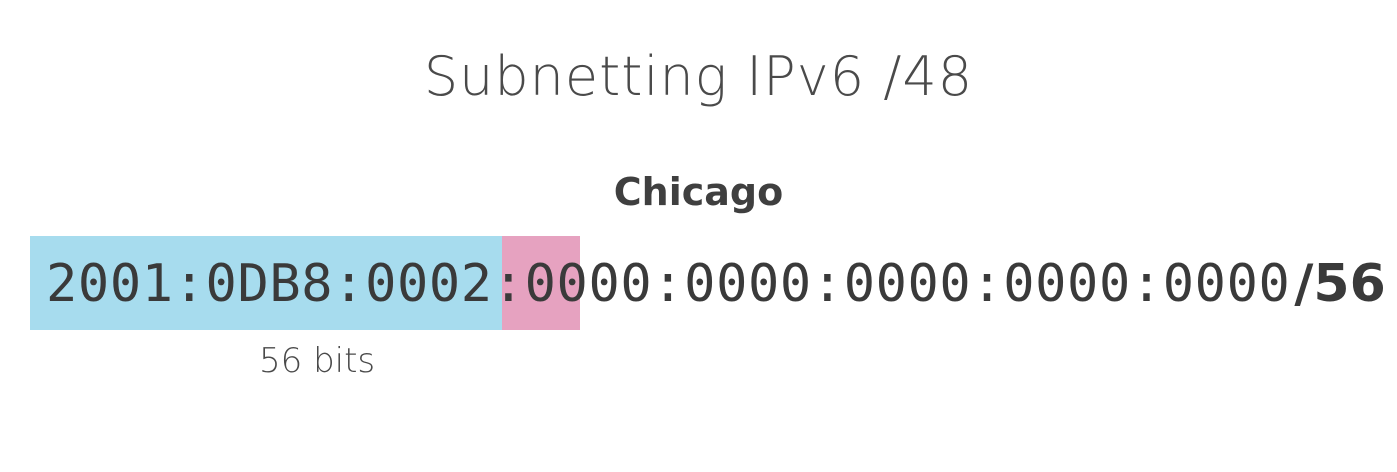 The image size is (1397, 472). What do you see at coordinates (698, 76) in the screenshot?
I see `slide-title: Subnetting IPv6 /48` at bounding box center [698, 76].